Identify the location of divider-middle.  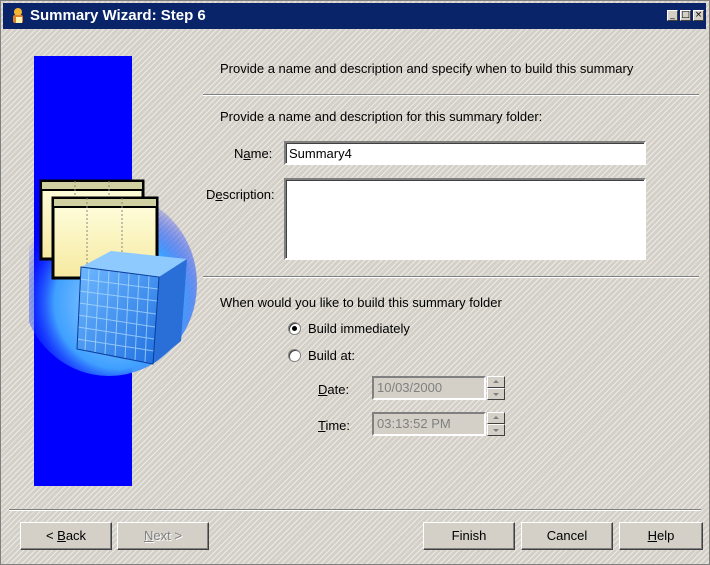
(451, 277).